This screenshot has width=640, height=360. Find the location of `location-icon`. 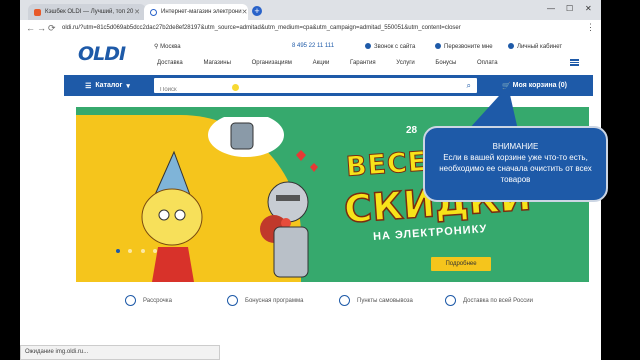

location-icon is located at coordinates (344, 300).